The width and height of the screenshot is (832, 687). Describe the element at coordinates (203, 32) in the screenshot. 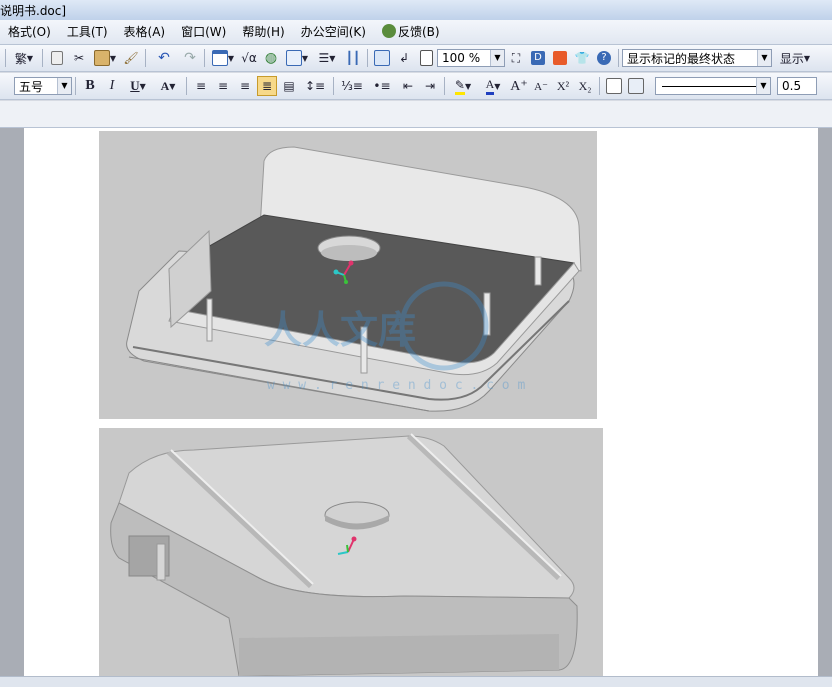

I see `menu-window: 窗口(W)` at that location.